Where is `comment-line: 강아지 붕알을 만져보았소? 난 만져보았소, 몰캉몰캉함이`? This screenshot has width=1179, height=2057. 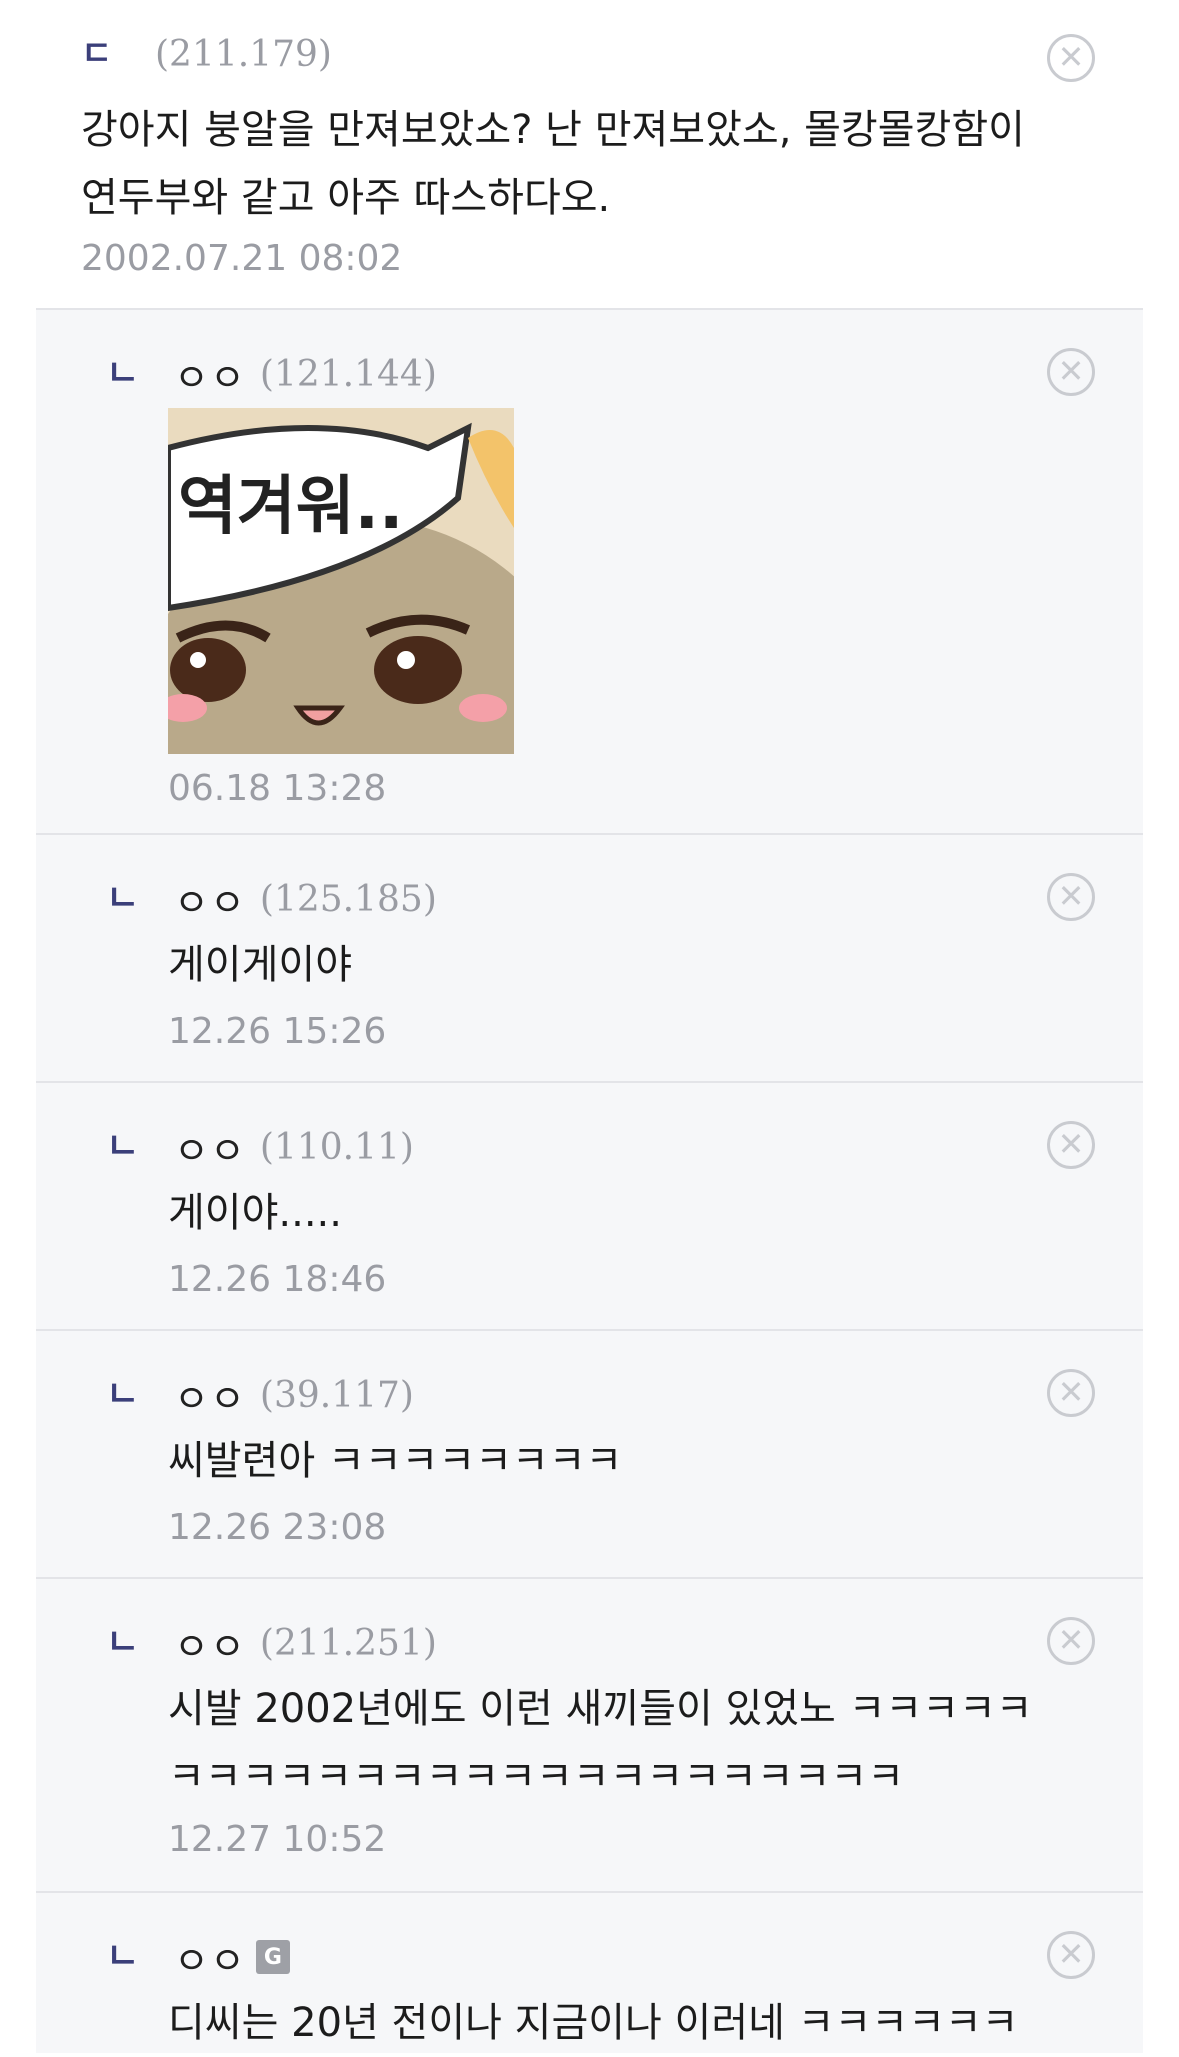 comment-line: 강아지 붕알을 만져보았소? 난 만져보았소, 몰캉몰캉함이 is located at coordinates (553, 130).